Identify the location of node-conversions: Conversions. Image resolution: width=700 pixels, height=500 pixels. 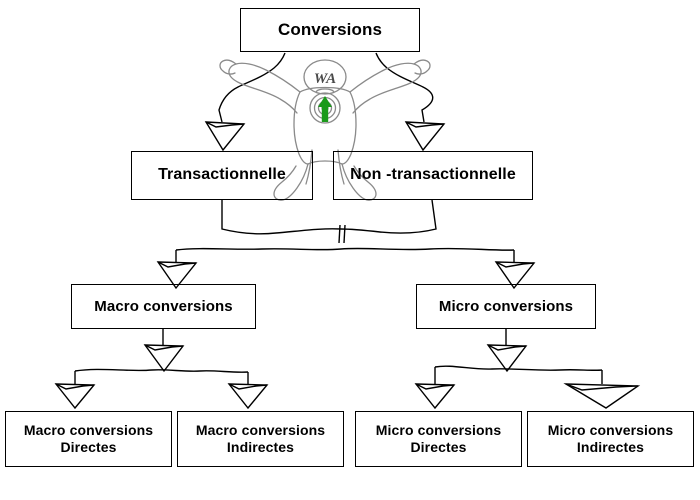
(330, 30).